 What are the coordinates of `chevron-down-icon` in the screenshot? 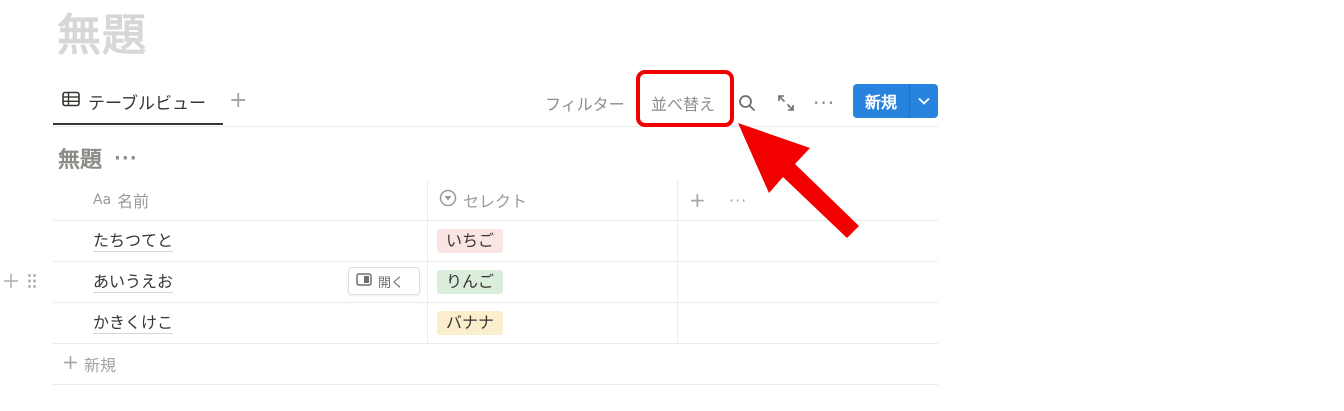 It's located at (924, 101).